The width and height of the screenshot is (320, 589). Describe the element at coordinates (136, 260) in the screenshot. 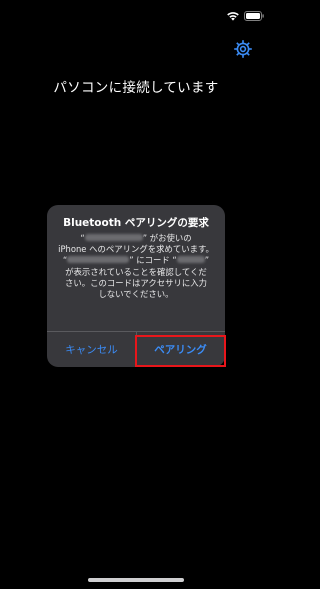

I see `message-line-3: “” にコード “”` at that location.